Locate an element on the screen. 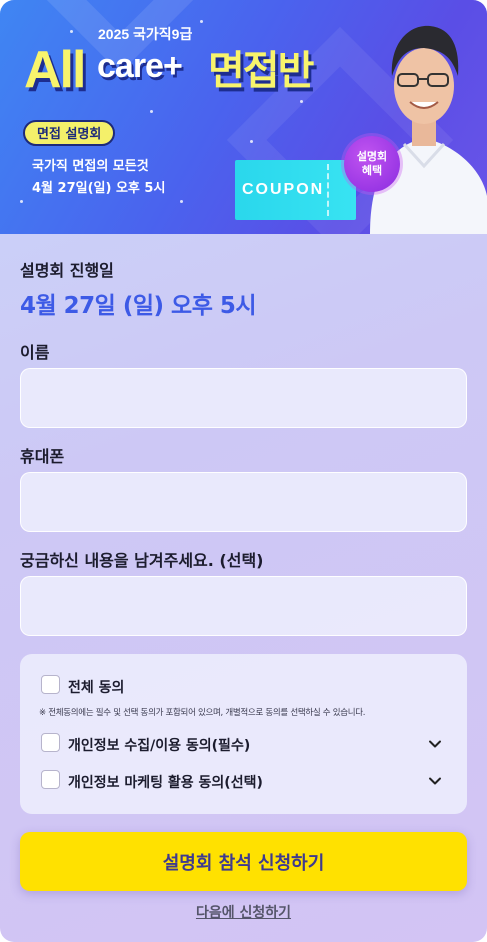 This screenshot has width=487, height=942. marketing-consent-label: 개인정보 마케팅 활용 동의(선택) is located at coordinates (165, 782).